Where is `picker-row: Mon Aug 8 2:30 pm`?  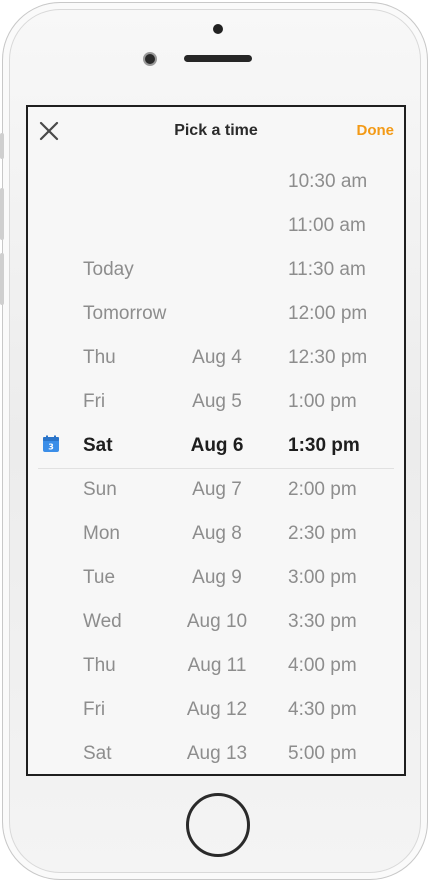
picker-row: Mon Aug 8 2:30 pm is located at coordinates (216, 535).